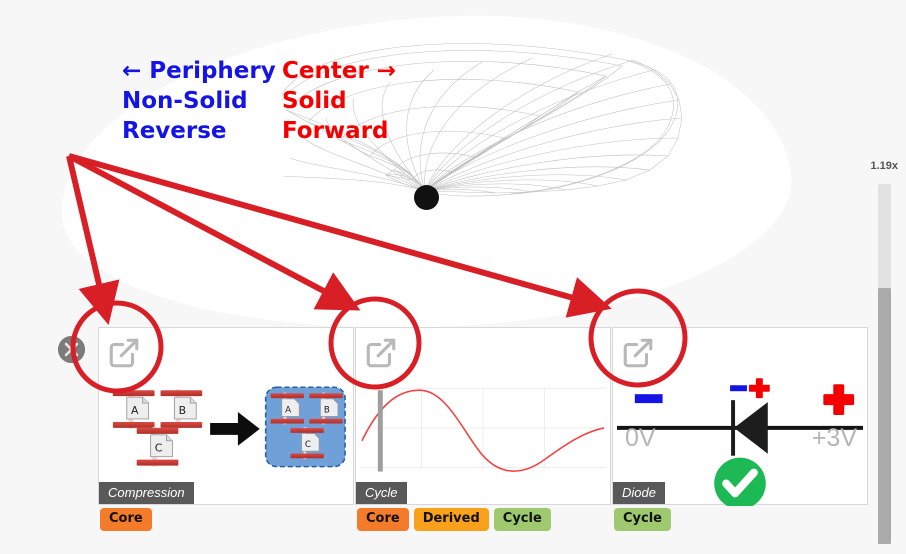 This screenshot has width=906, height=554. I want to click on annotation-line: ← Periphery, so click(199, 71).